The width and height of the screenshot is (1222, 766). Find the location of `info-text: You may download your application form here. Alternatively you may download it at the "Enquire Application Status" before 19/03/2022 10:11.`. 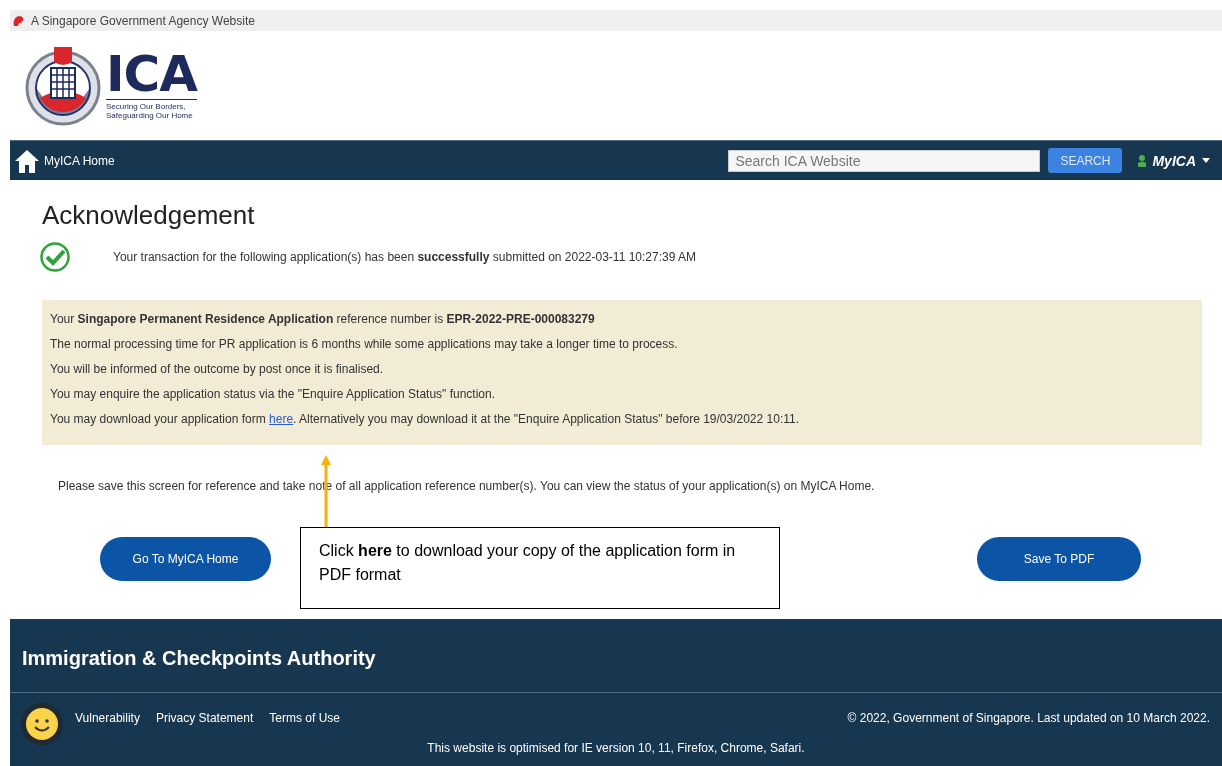

info-text: You may download your application form here. Alternatively you may download it at the "Enquire Application Status" before 19/03/2022 10:11. is located at coordinates (425, 419).